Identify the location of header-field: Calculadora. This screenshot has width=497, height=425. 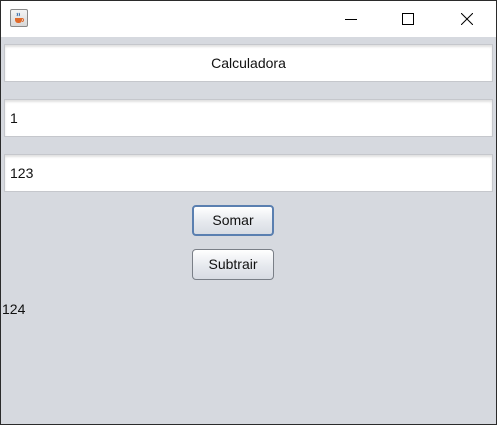
(248, 63).